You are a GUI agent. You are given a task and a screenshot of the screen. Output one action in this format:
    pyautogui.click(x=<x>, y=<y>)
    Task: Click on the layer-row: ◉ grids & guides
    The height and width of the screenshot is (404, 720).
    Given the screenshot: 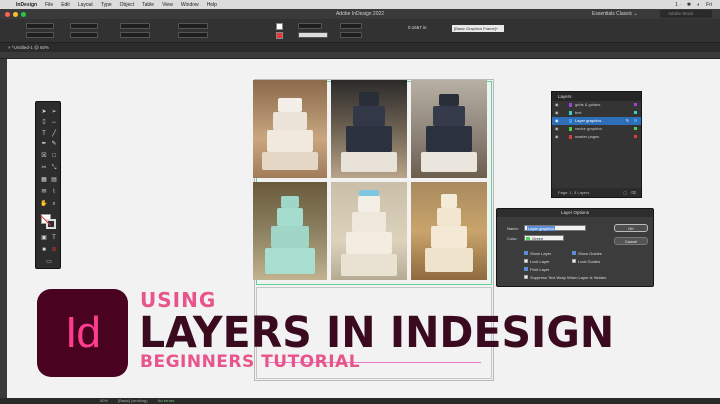 What is the action you would take?
    pyautogui.click(x=596, y=105)
    